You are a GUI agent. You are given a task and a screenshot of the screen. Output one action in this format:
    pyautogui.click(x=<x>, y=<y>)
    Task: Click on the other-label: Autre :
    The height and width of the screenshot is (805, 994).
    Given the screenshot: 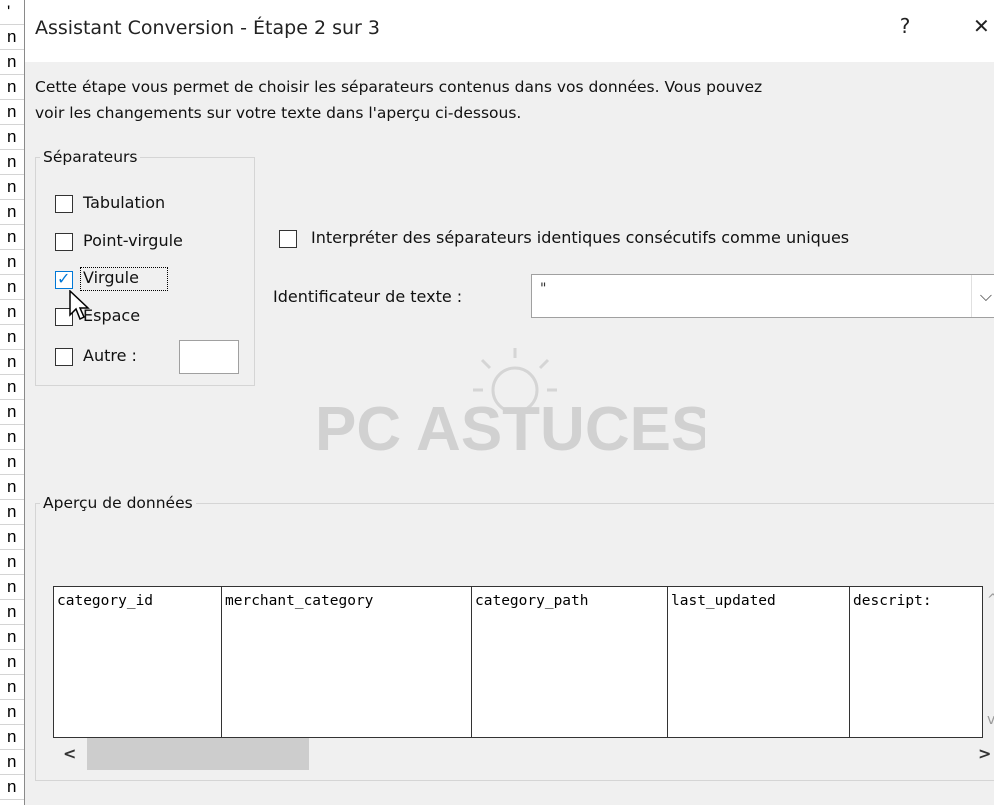 What is the action you would take?
    pyautogui.click(x=110, y=355)
    